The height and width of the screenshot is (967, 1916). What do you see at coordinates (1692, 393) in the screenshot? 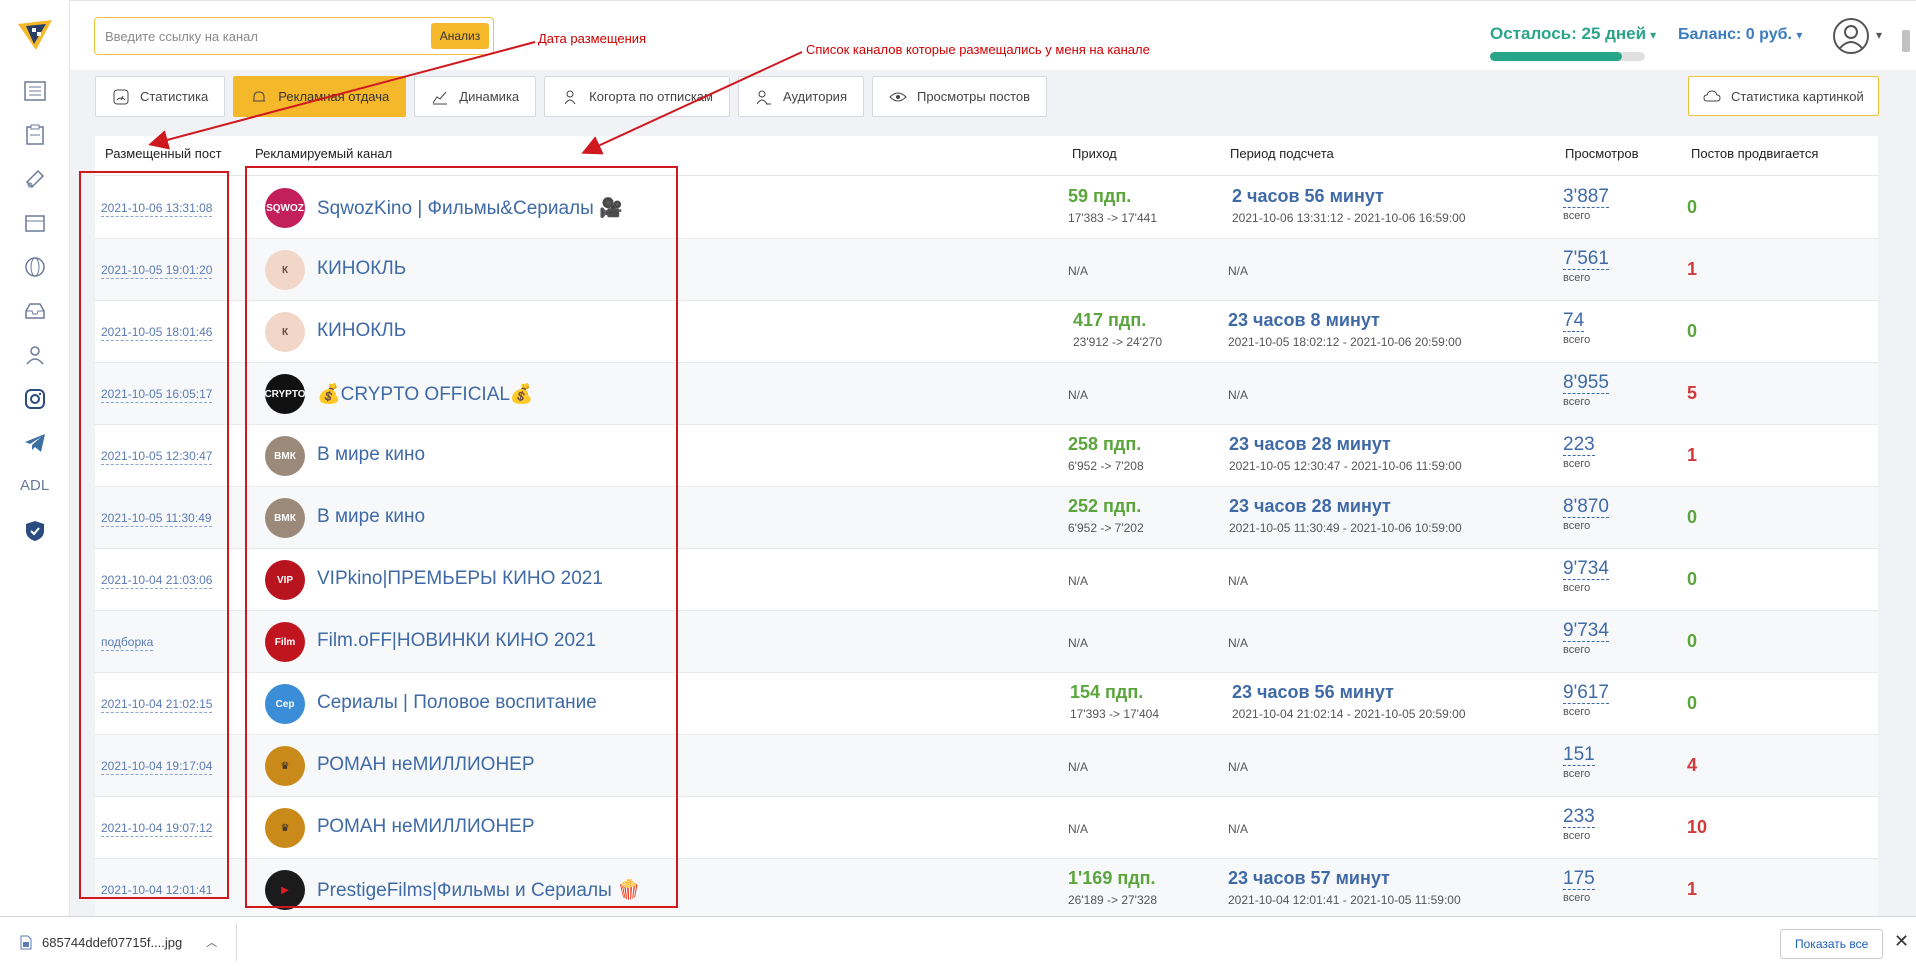
I see `promoted-count: 5` at bounding box center [1692, 393].